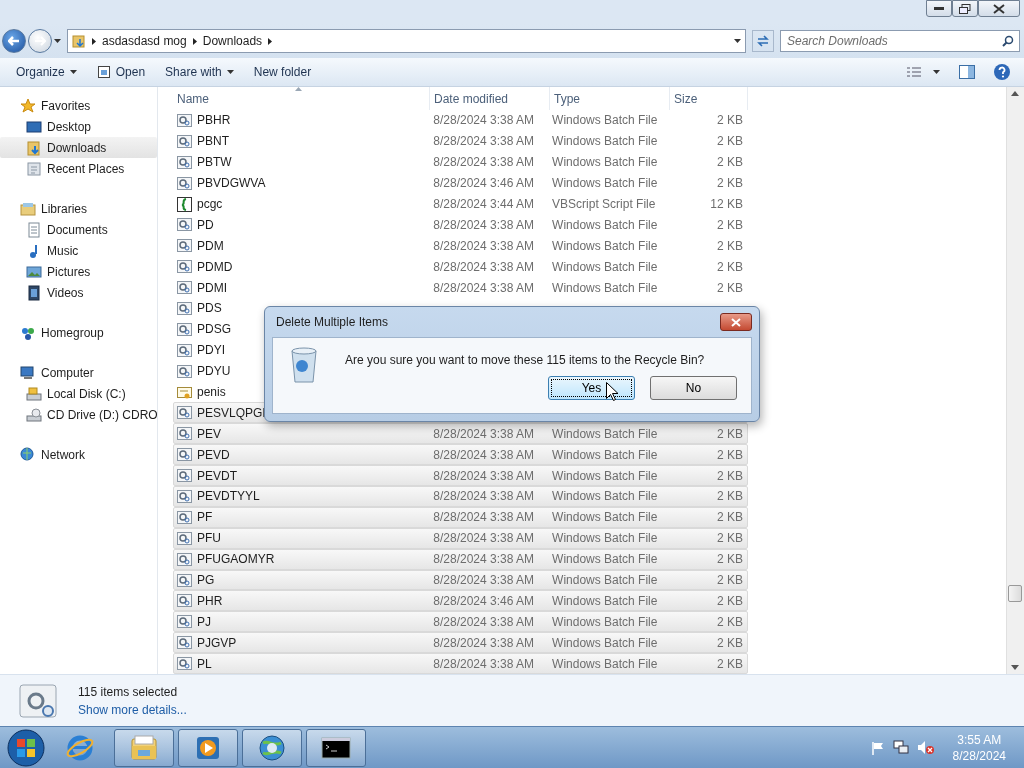 The height and width of the screenshot is (768, 1024). I want to click on file-name: PFUGAOMYR, so click(236, 559).